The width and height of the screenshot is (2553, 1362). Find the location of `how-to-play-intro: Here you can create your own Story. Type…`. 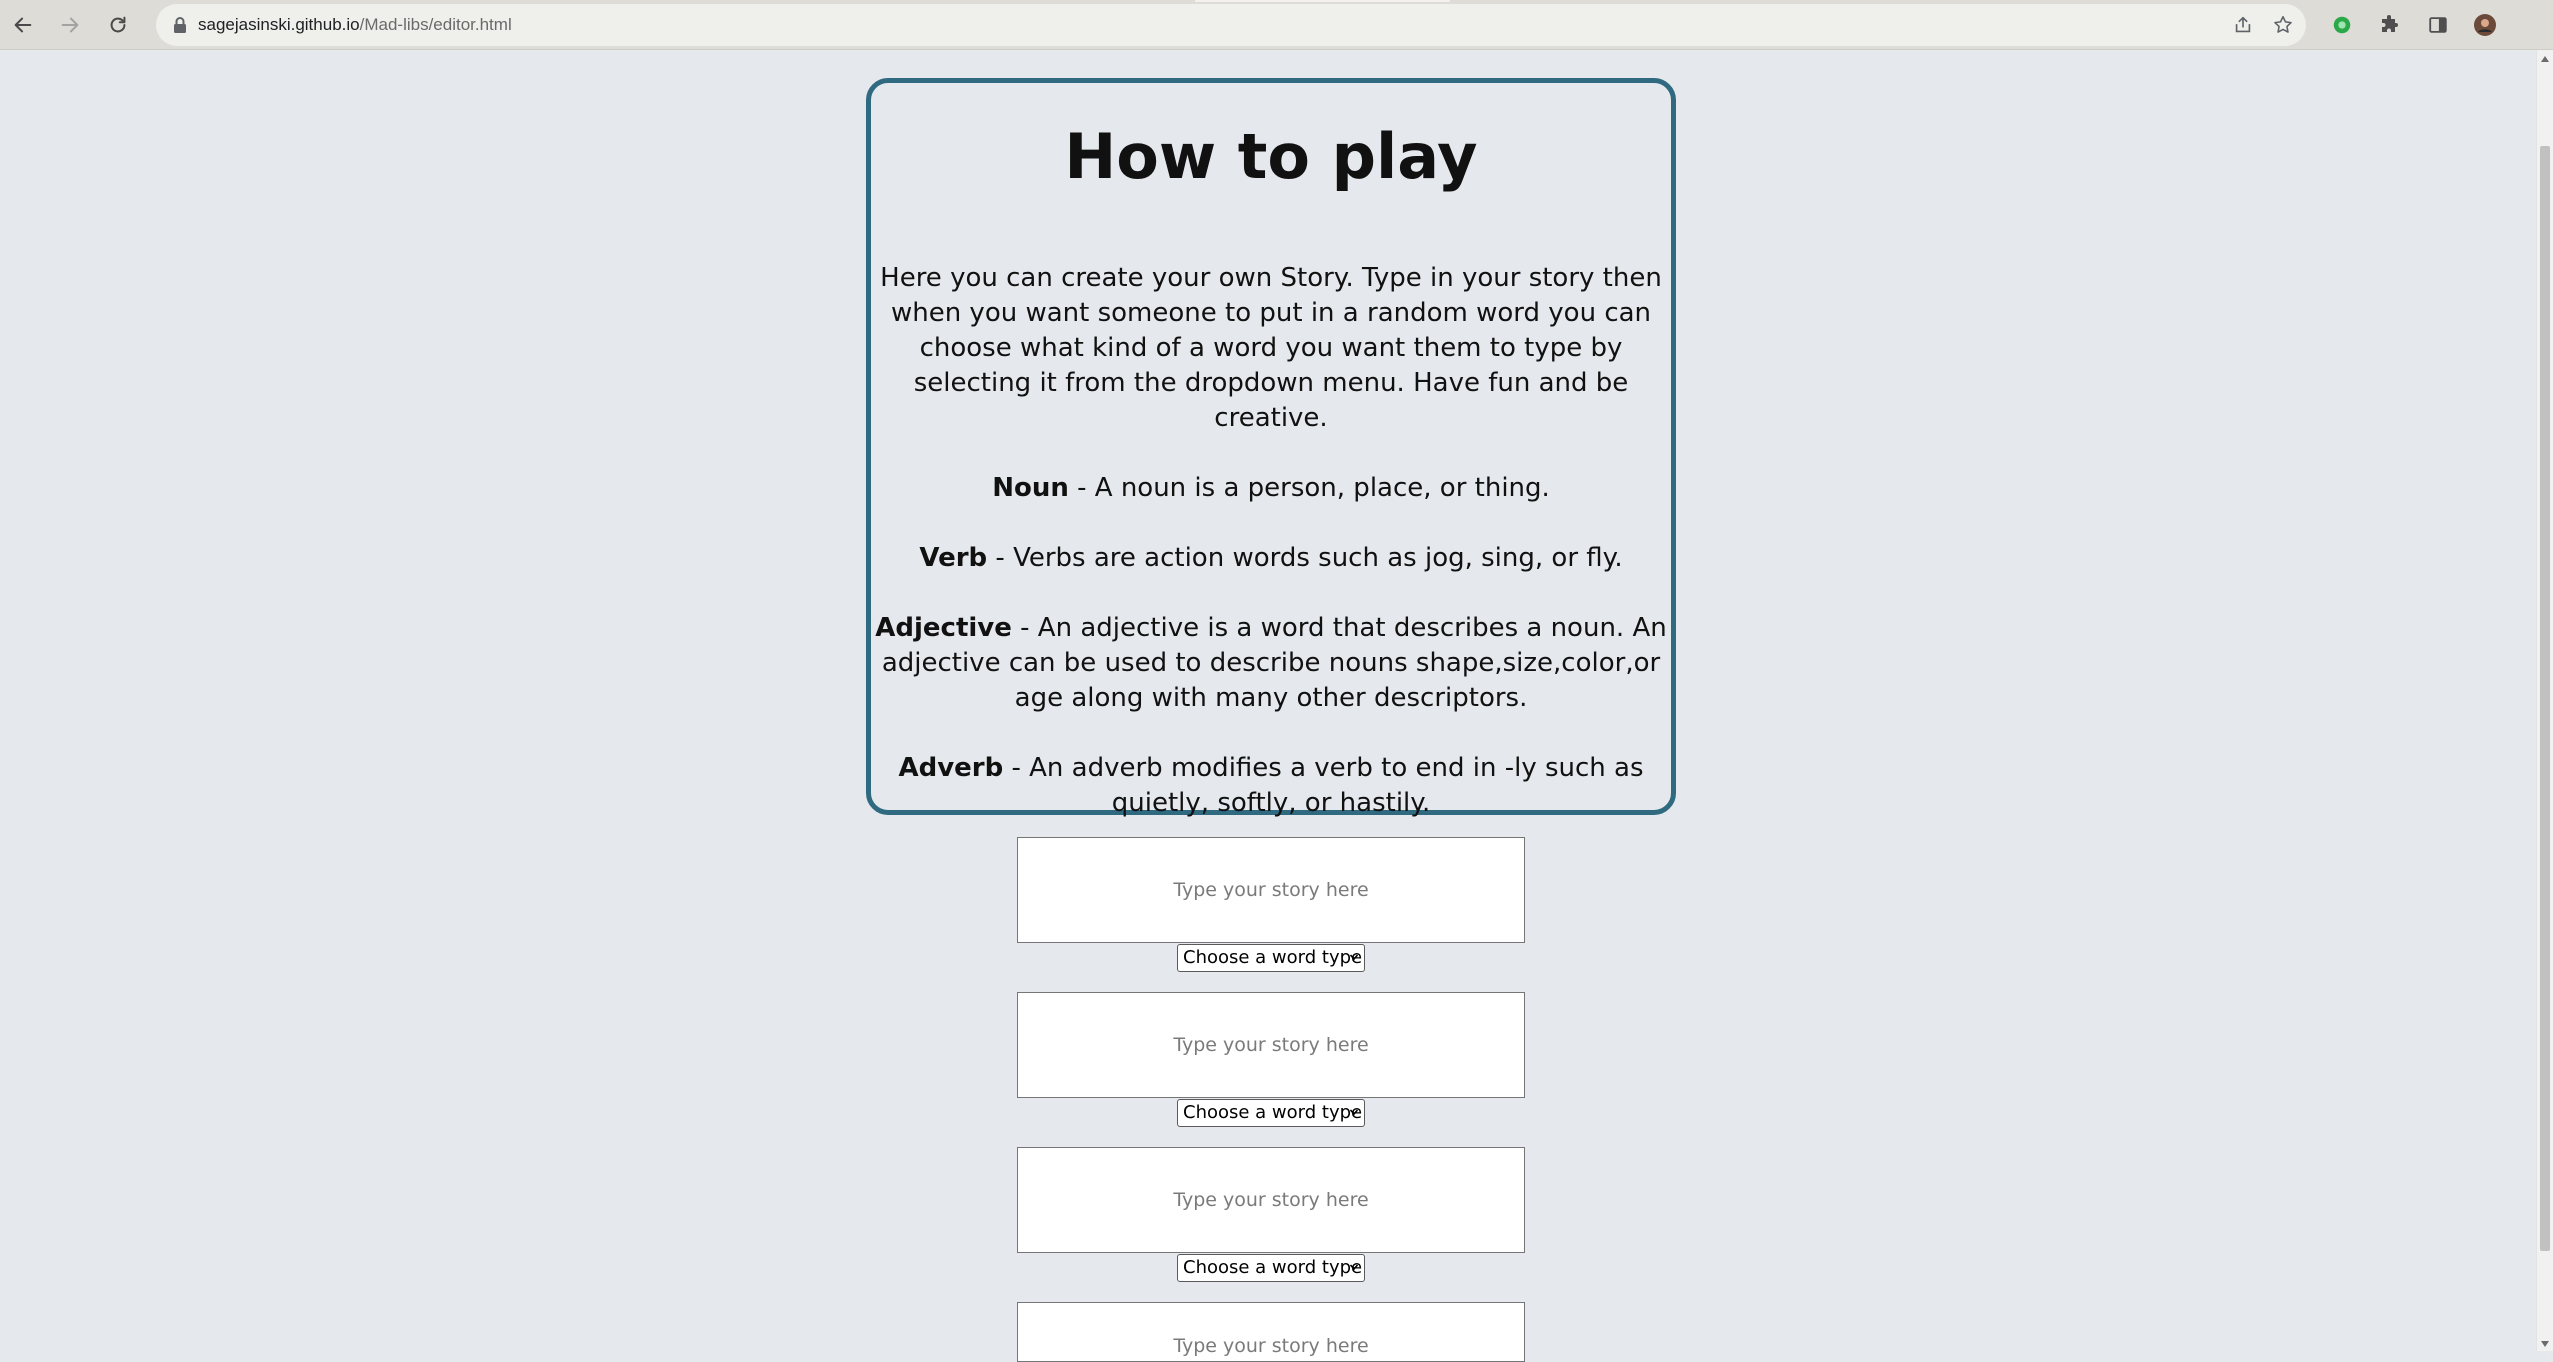

how-to-play-intro: Here you can create your own Story. Type… is located at coordinates (1271, 348).